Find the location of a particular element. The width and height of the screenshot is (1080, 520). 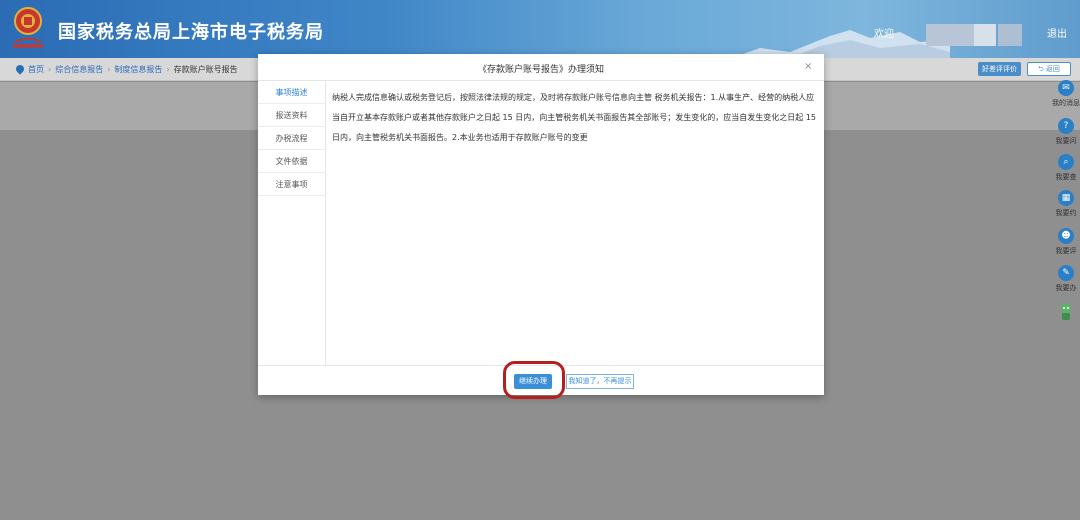

breadcrumb: 首页 › 综合信息报告 › 制度信息报告 › 存款账户账号报告 is located at coordinates (126, 69).